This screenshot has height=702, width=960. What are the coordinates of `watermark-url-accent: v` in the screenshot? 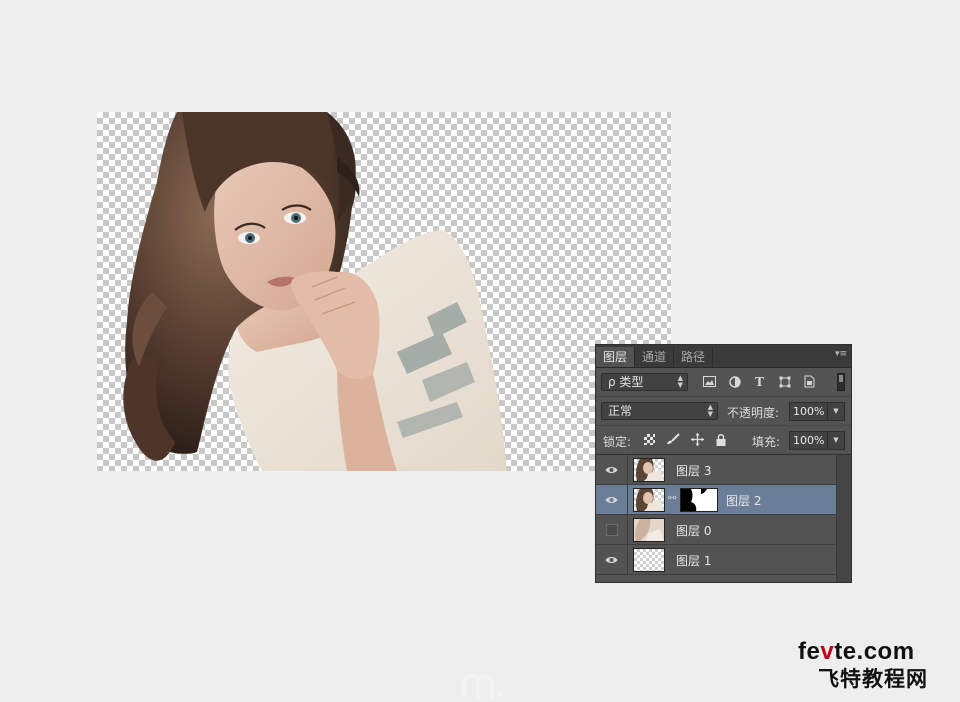 It's located at (827, 651).